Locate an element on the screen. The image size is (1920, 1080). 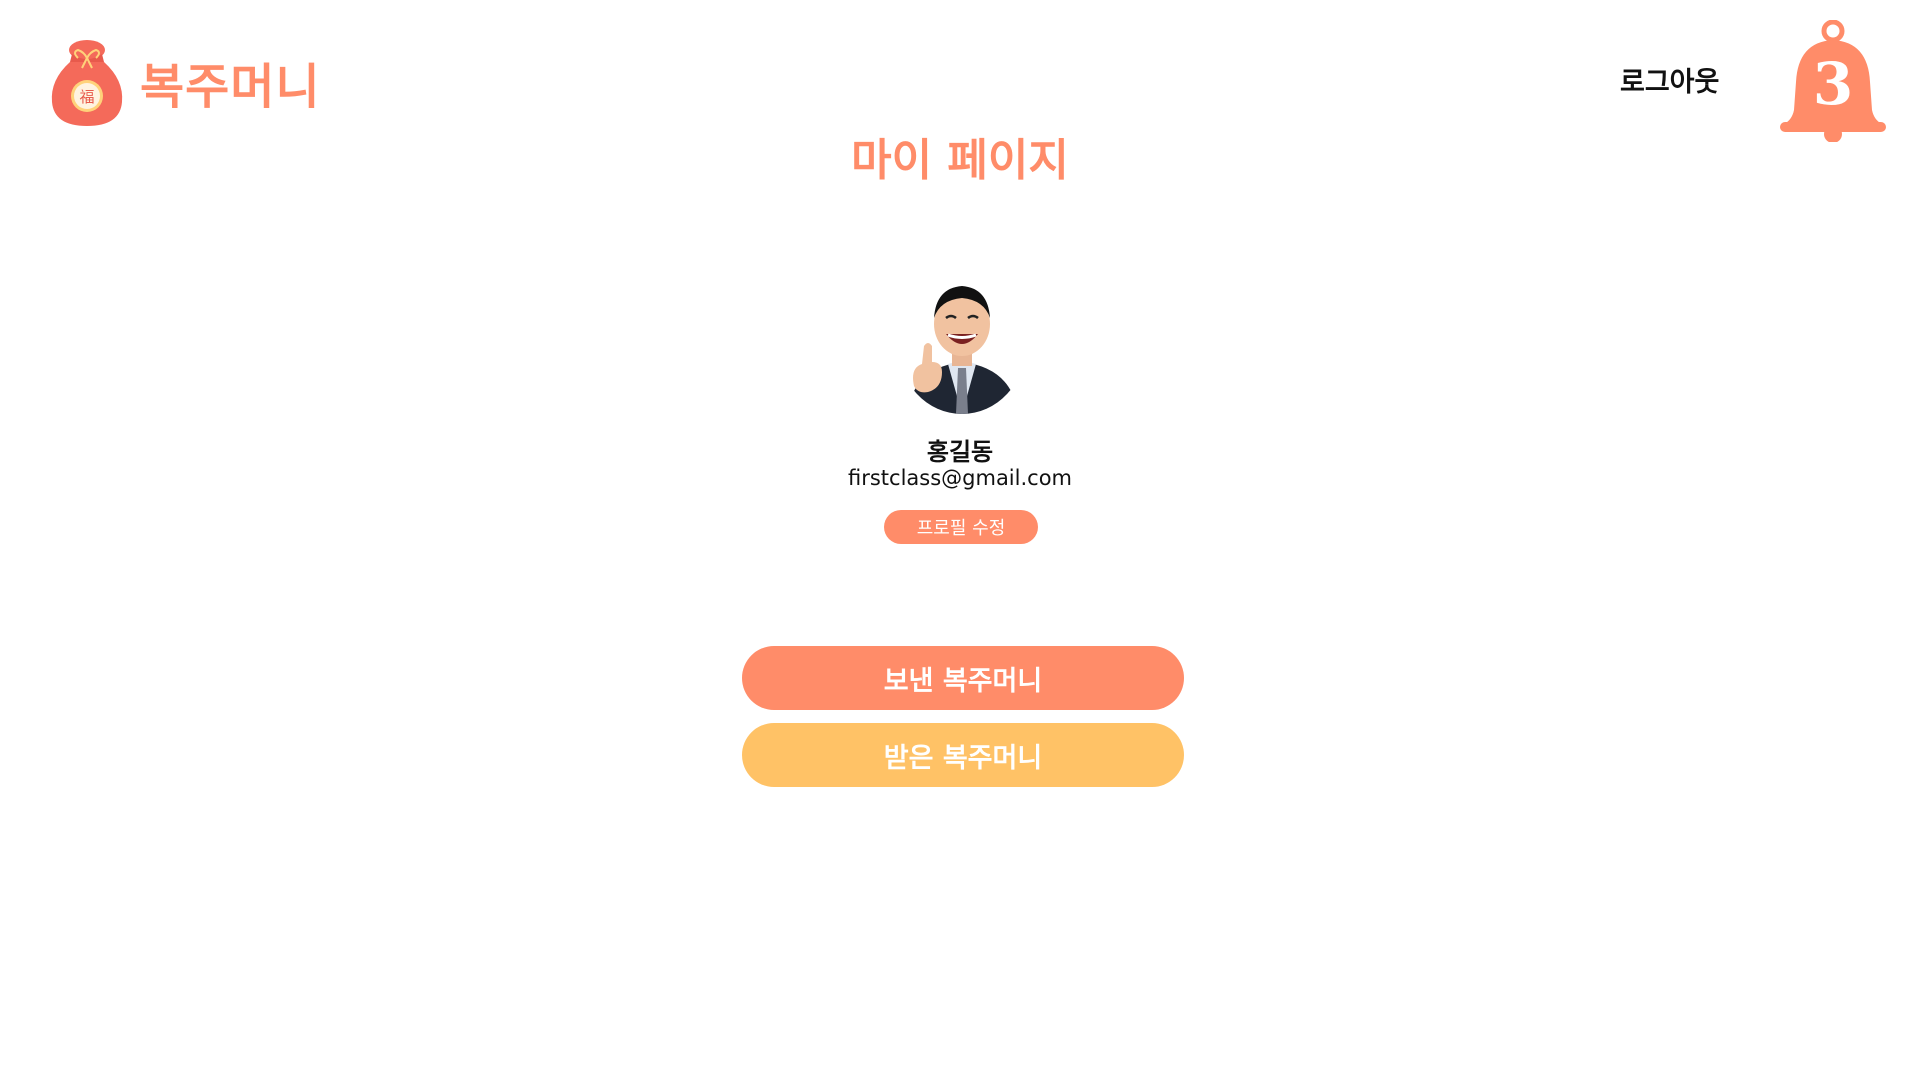
avatar is located at coordinates (962, 345).